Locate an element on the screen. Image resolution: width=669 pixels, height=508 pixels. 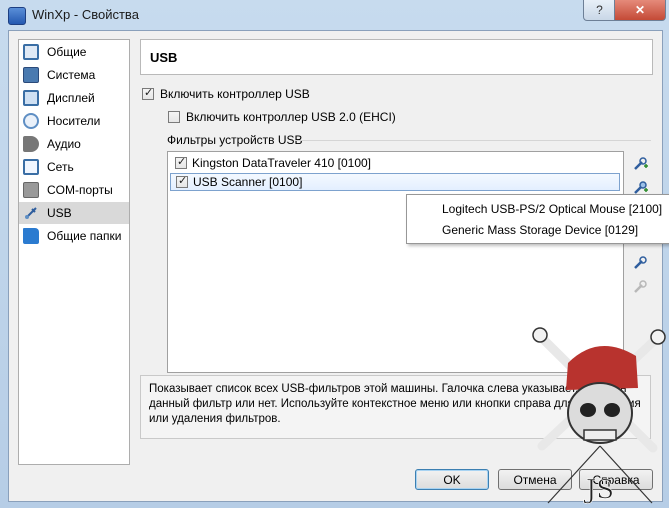
filter-label: USB Scanner [0100] is located at coordinates (248, 182).